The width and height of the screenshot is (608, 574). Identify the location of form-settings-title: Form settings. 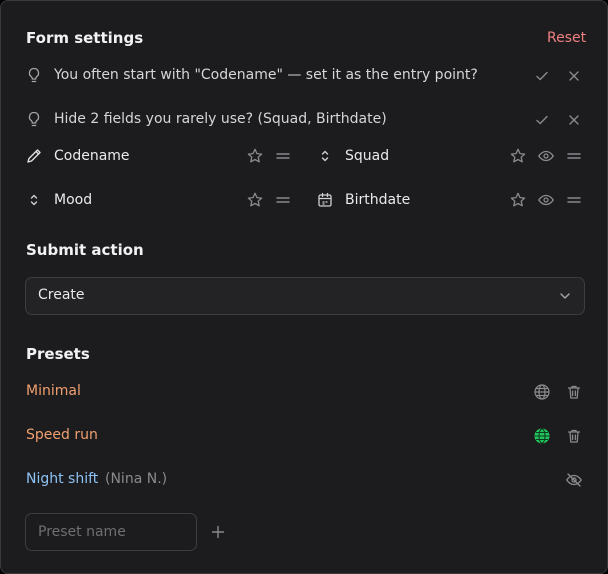
(85, 38).